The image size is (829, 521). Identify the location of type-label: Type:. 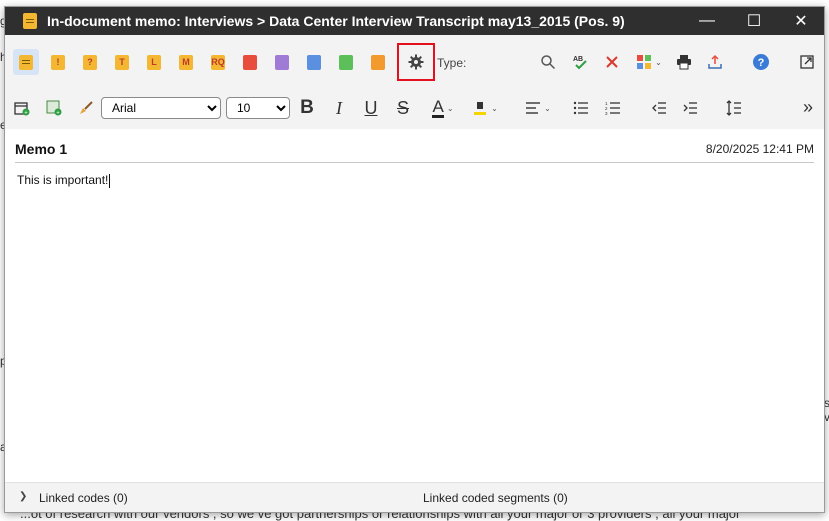
(452, 63).